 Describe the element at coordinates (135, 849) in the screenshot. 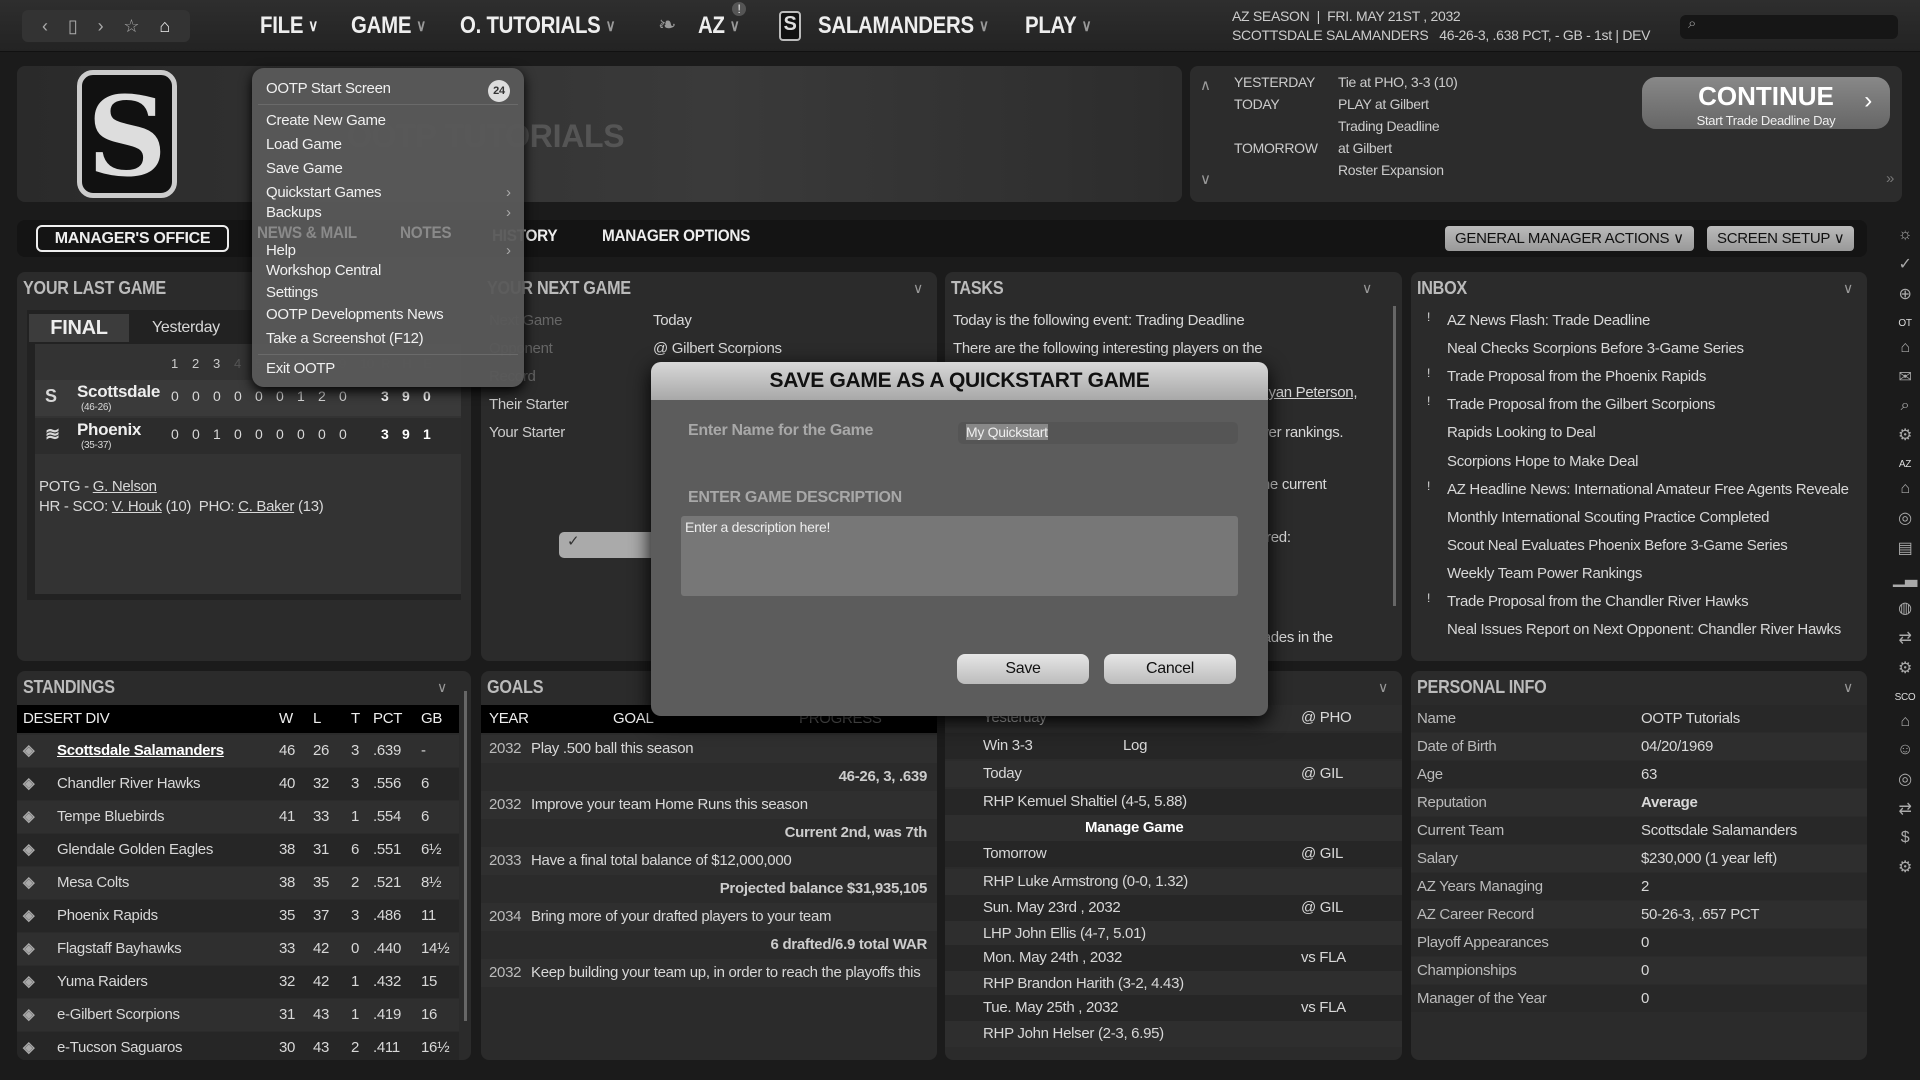

I see `team-link: Glendale Golden Eagles` at that location.